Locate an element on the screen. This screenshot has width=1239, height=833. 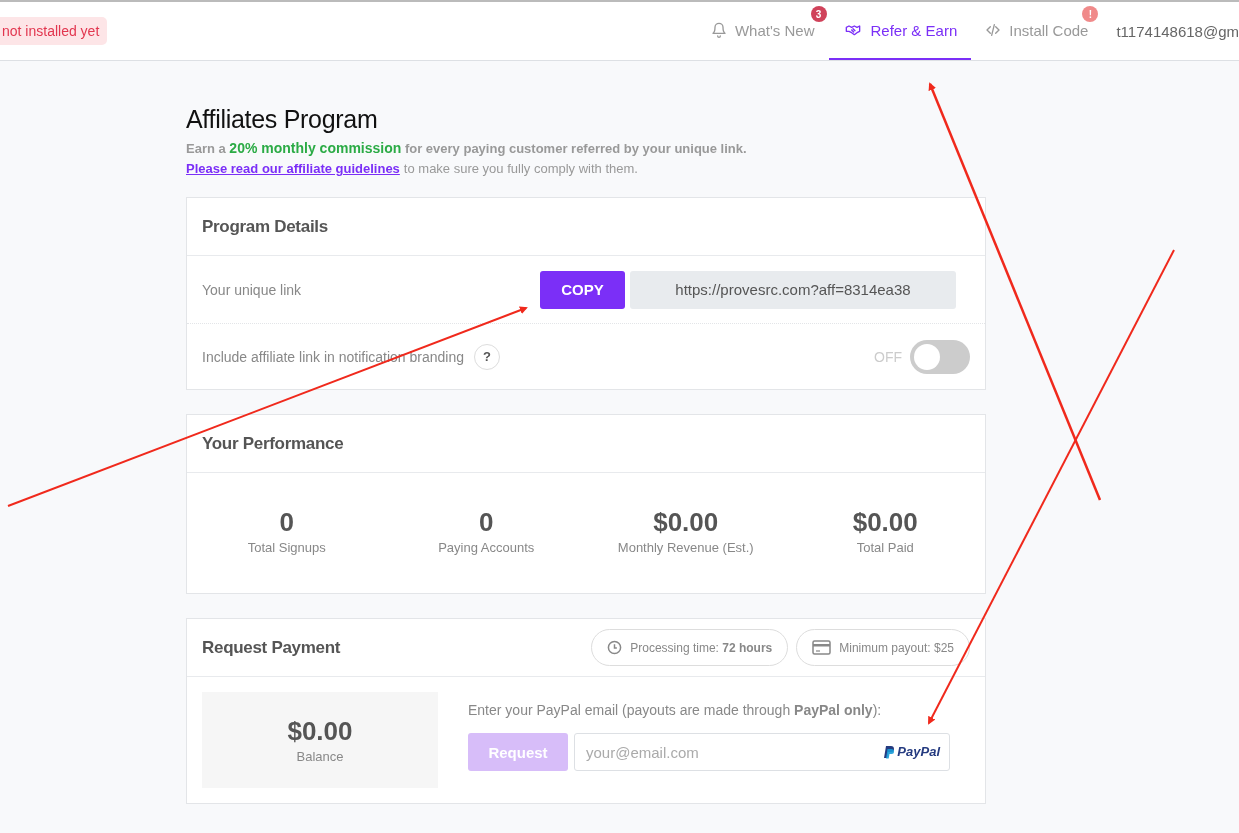
nav-tab: Refer & Earn is located at coordinates (900, 31).